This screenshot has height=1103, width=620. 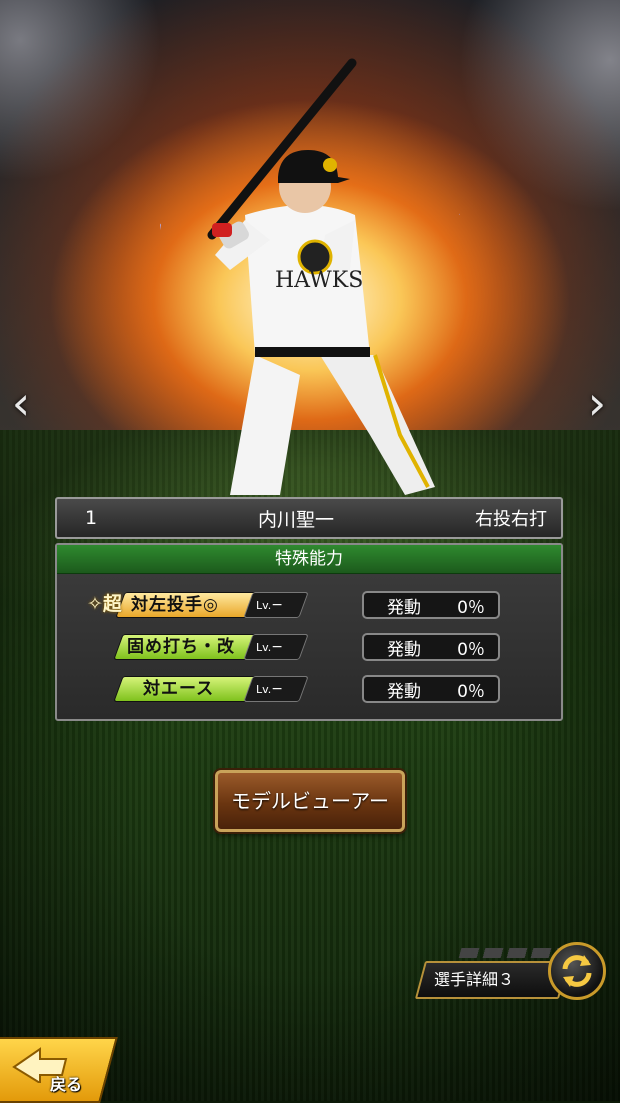 What do you see at coordinates (179, 689) in the screenshot?
I see `ability-name: 対エース` at bounding box center [179, 689].